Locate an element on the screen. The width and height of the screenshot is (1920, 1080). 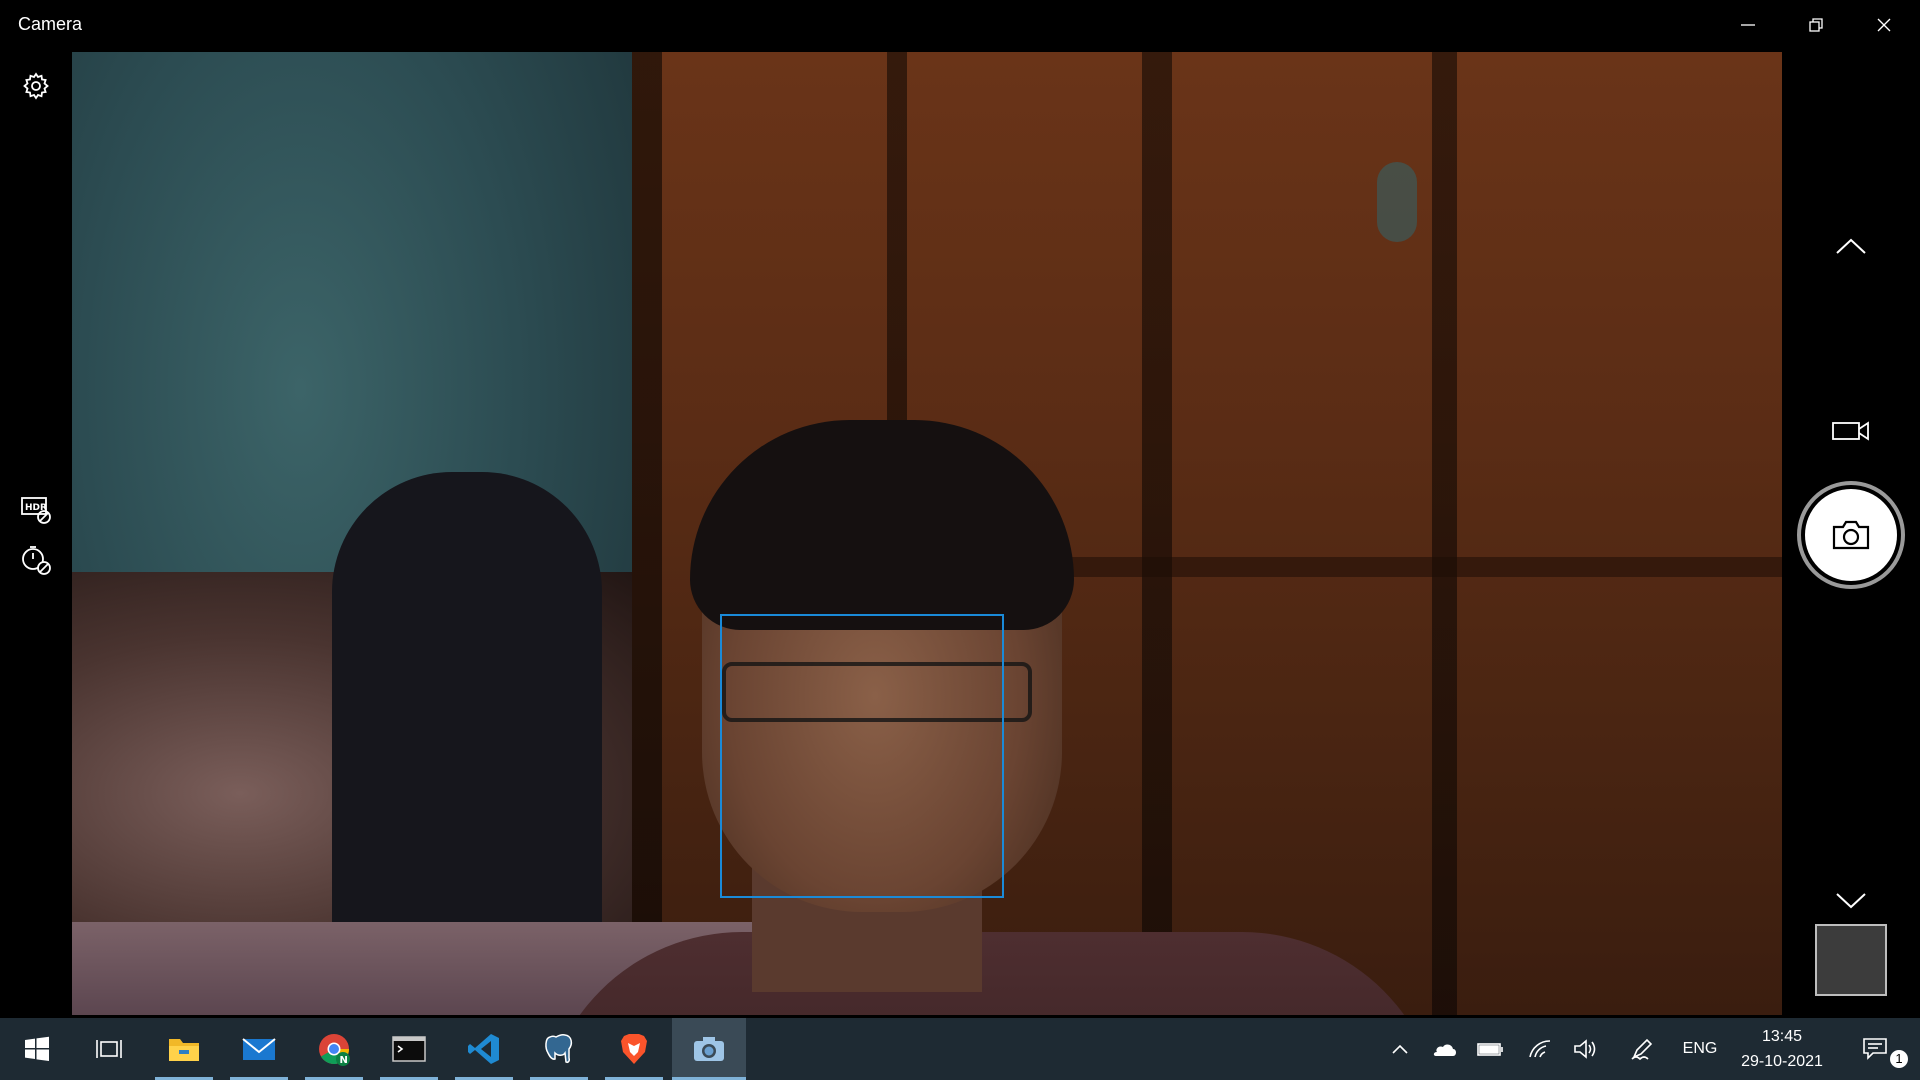
settings-button is located at coordinates (36, 86).